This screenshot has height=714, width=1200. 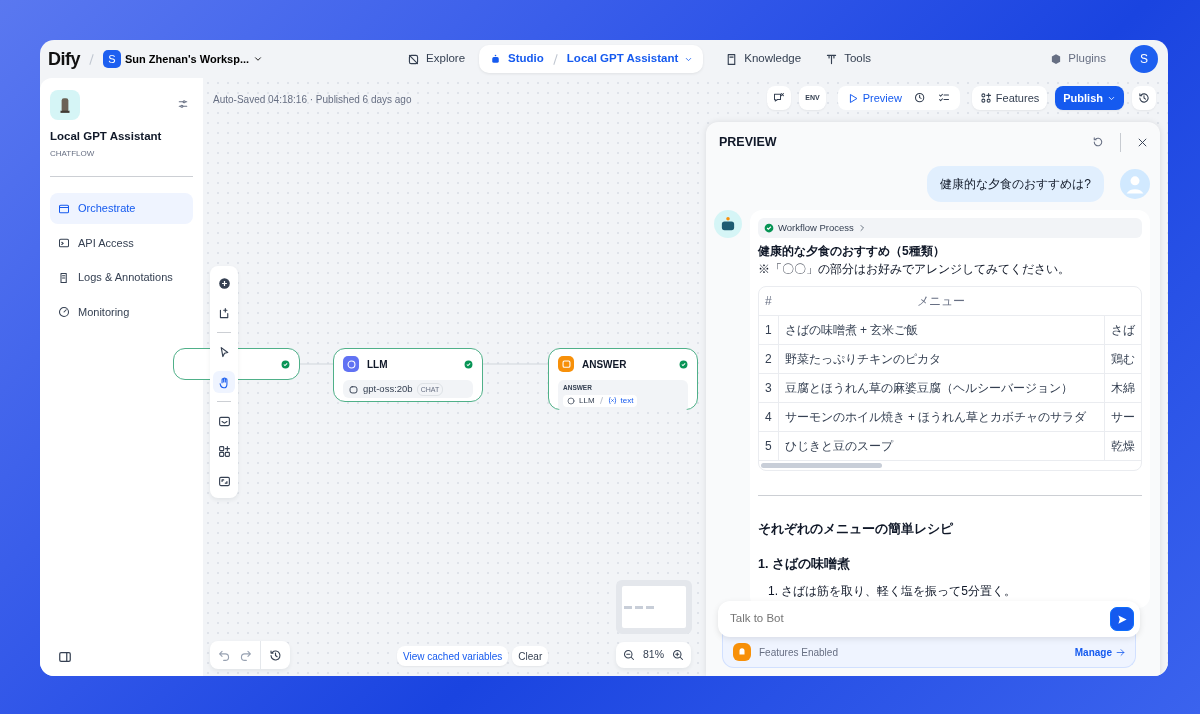 What do you see at coordinates (748, 142) in the screenshot?
I see `panel-title: PREVIEW` at bounding box center [748, 142].